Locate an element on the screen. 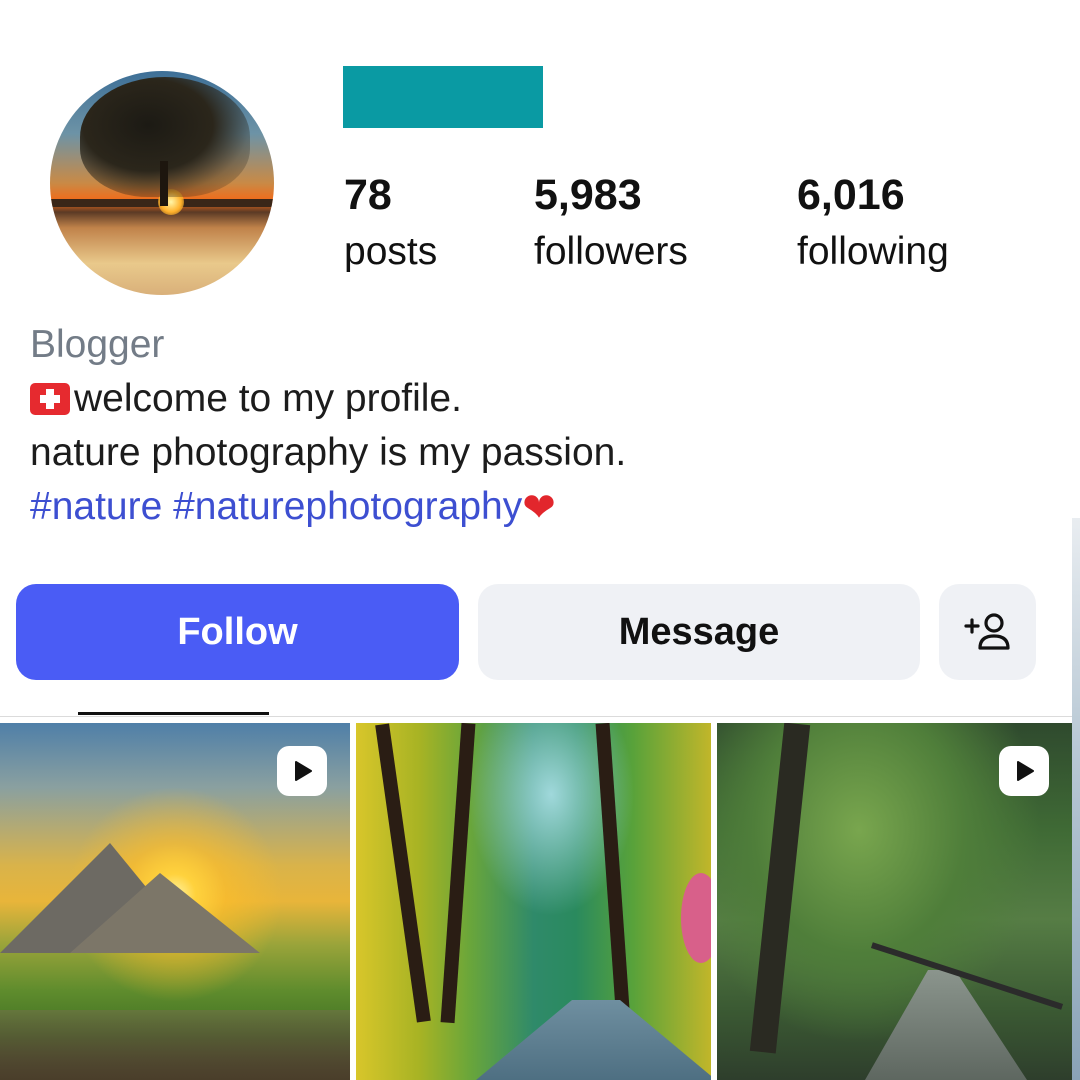  stat-posts-count: 78 is located at coordinates (368, 195).